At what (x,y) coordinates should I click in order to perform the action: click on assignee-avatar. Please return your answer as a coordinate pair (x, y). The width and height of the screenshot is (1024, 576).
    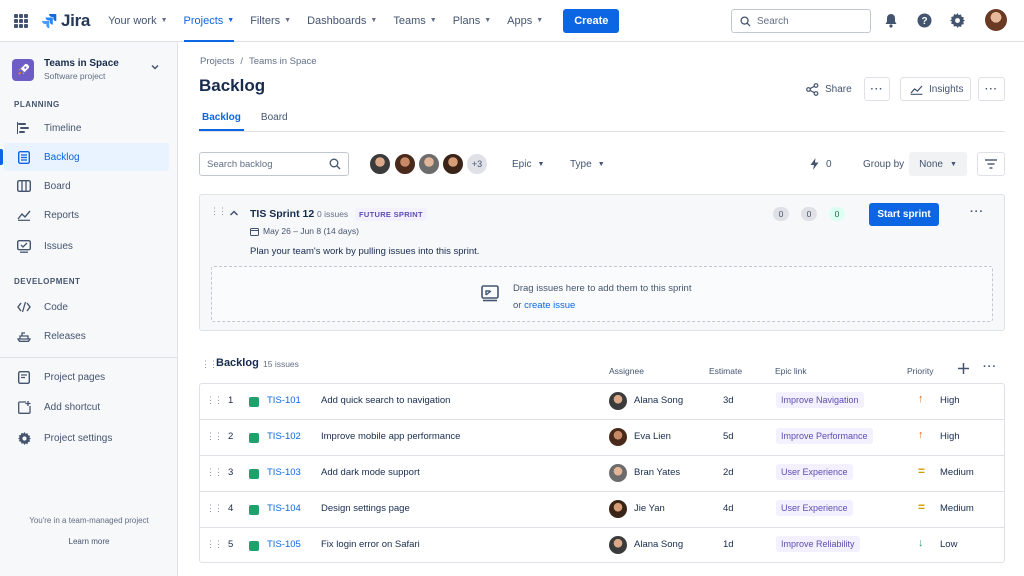
    Looking at the image, I should click on (618, 473).